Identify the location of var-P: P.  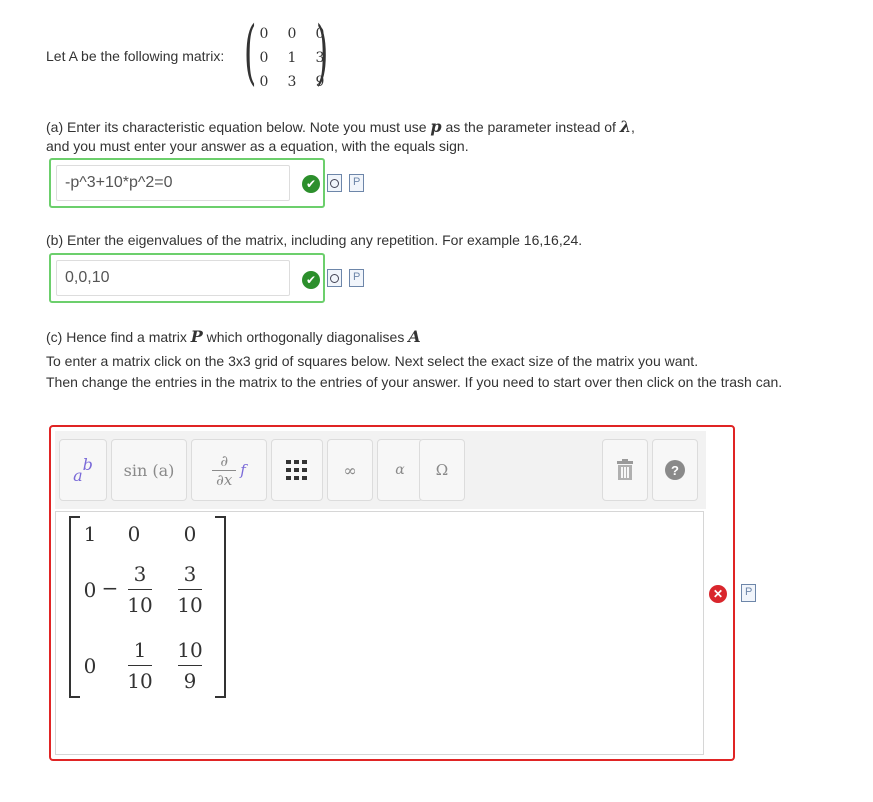
(196, 336).